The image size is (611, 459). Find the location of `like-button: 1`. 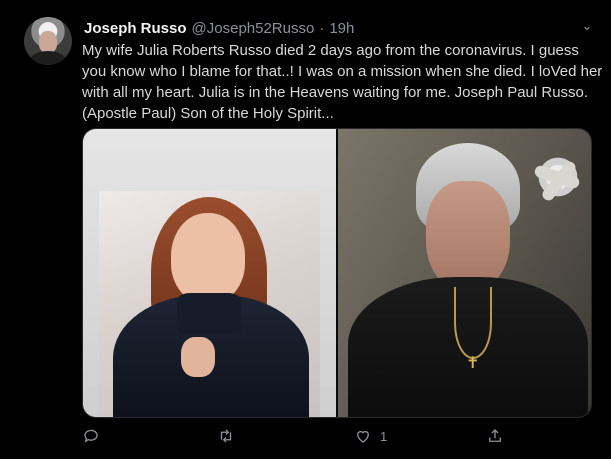

like-button: 1 is located at coordinates (370, 436).